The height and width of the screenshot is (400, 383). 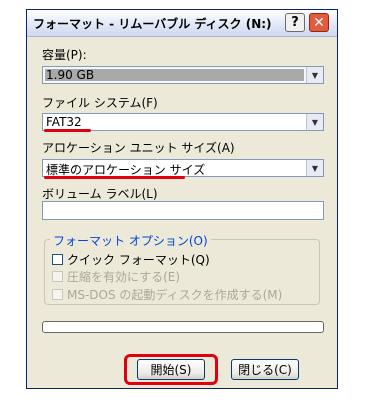 I want to click on close-button: 閉じる(C), so click(x=265, y=369).